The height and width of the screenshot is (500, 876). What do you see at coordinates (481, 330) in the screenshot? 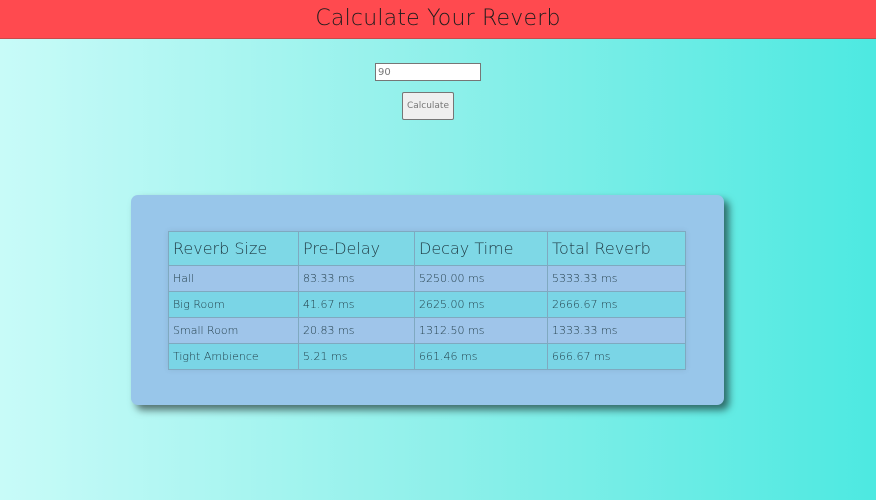
I see `decay-time-cell: 1312.50 ms` at bounding box center [481, 330].